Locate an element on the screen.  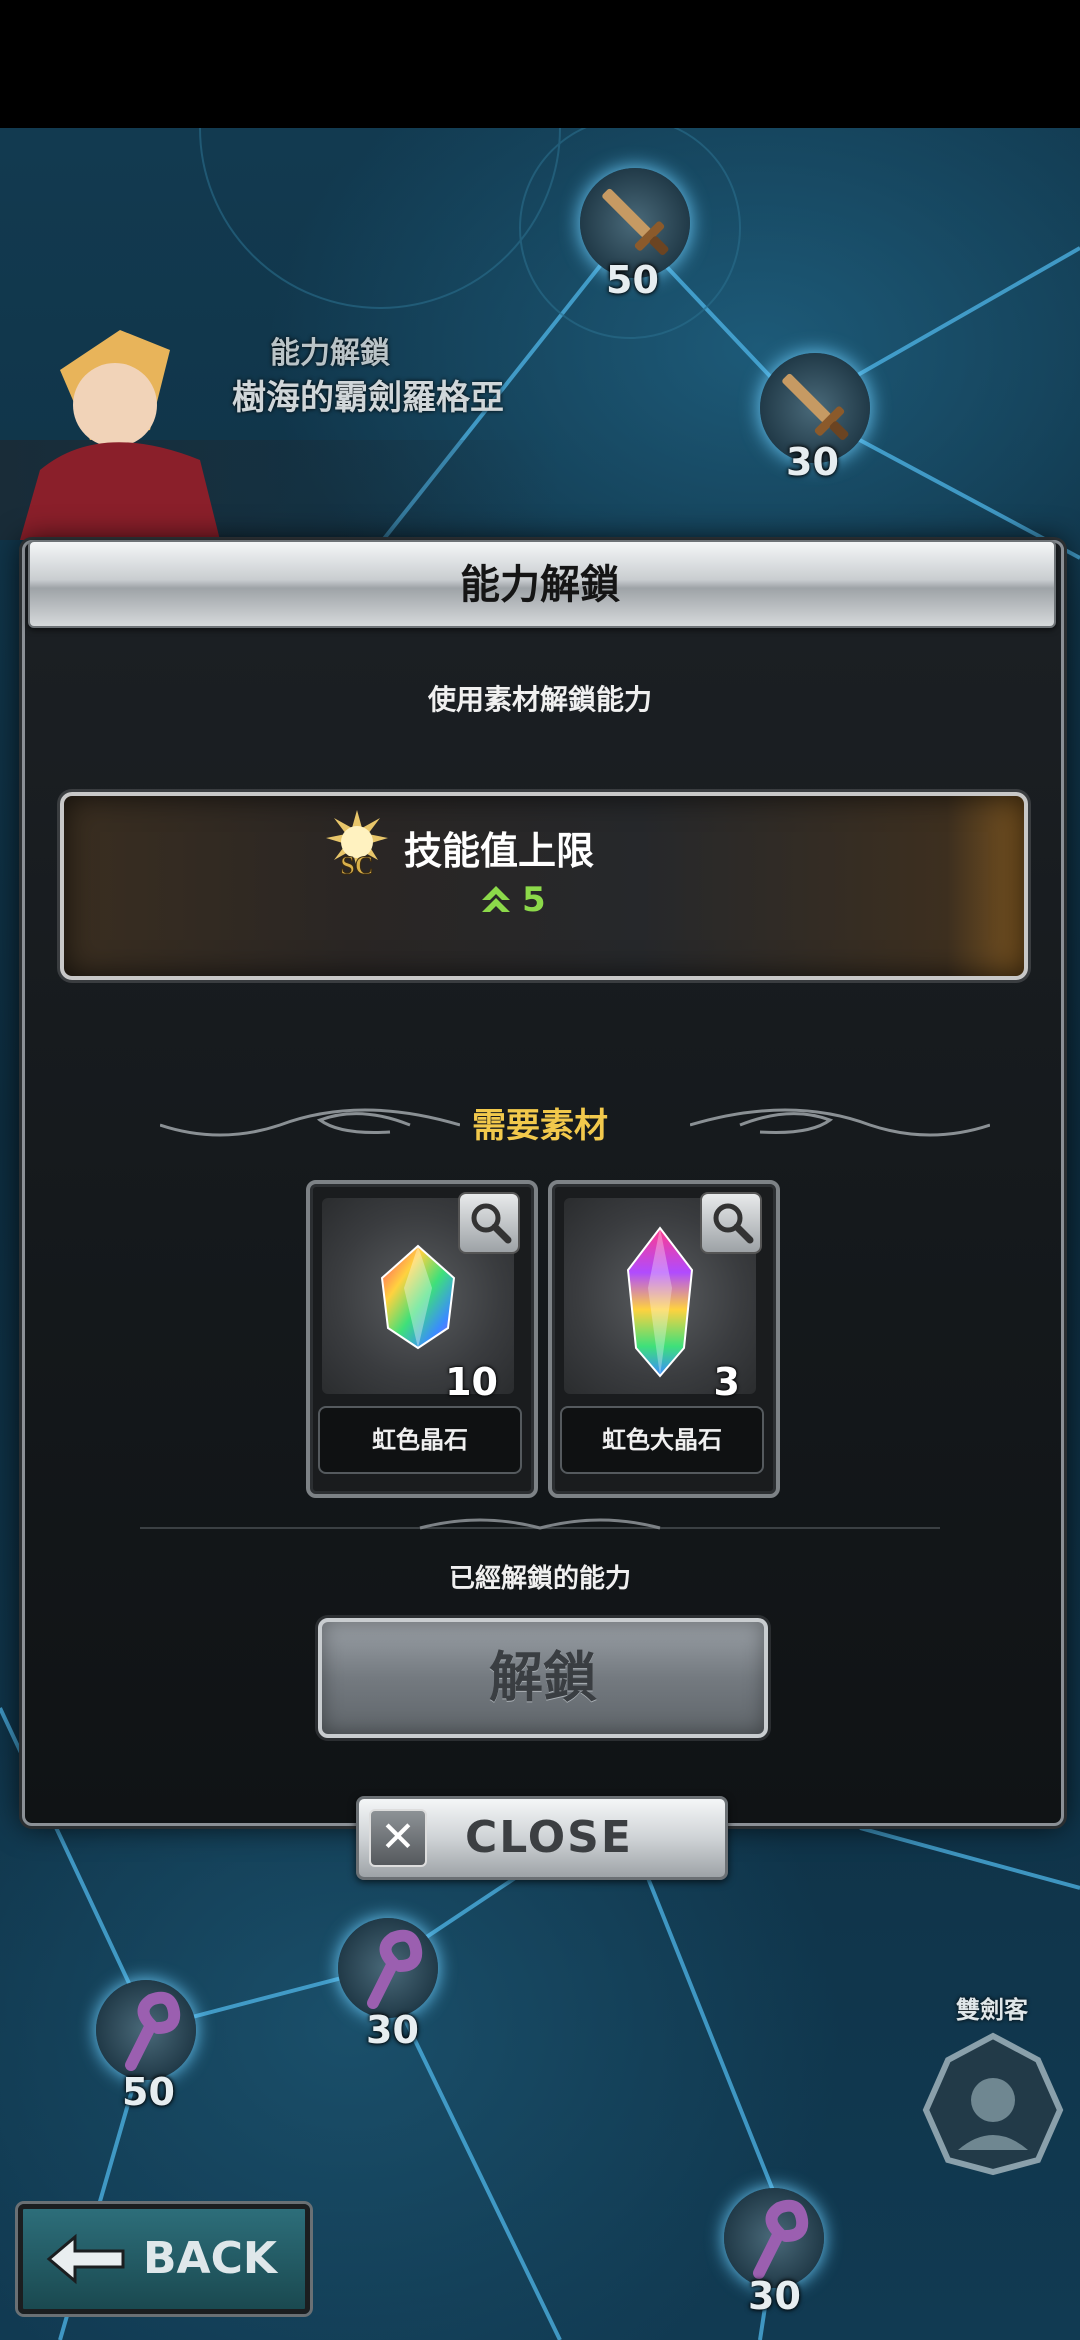
class-label: 雙劍客 is located at coordinates (992, 2010).